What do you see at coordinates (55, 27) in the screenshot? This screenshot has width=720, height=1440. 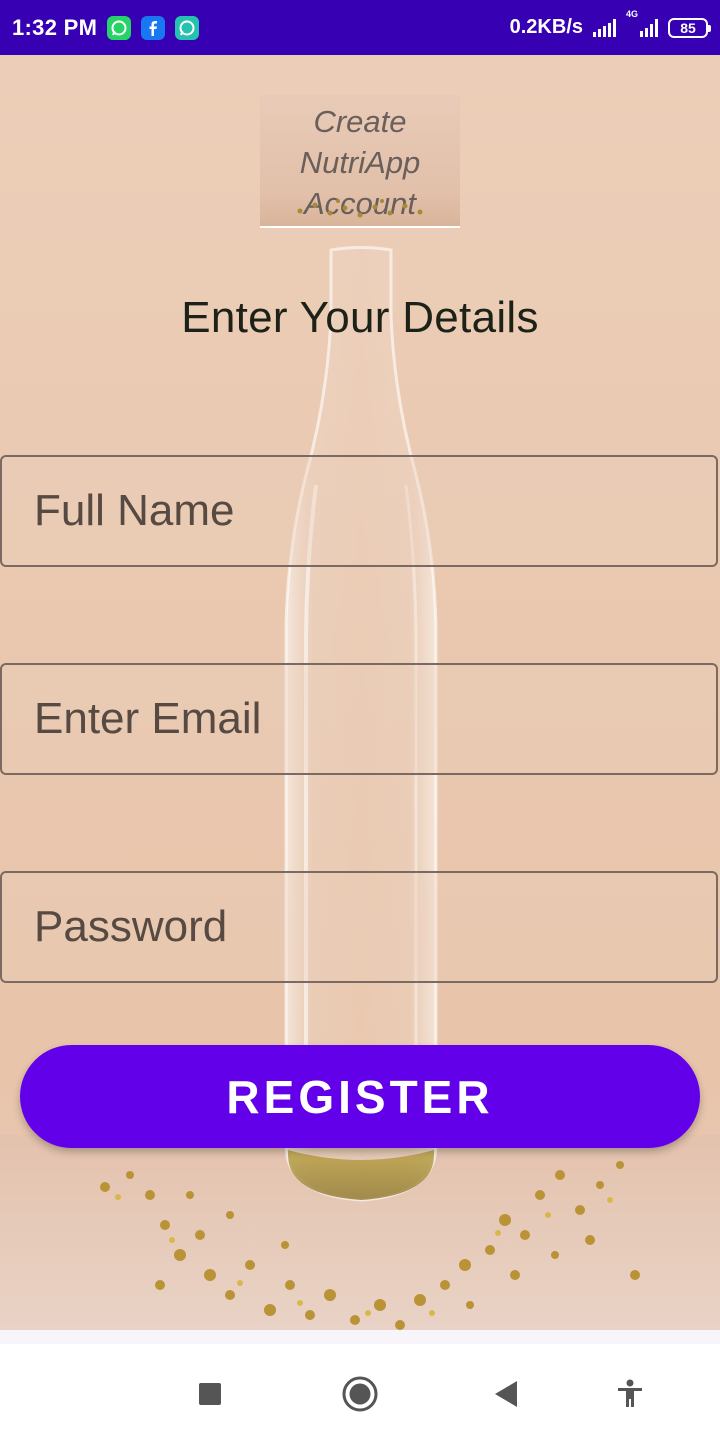 I see `status-time: 1:32 PM` at bounding box center [55, 27].